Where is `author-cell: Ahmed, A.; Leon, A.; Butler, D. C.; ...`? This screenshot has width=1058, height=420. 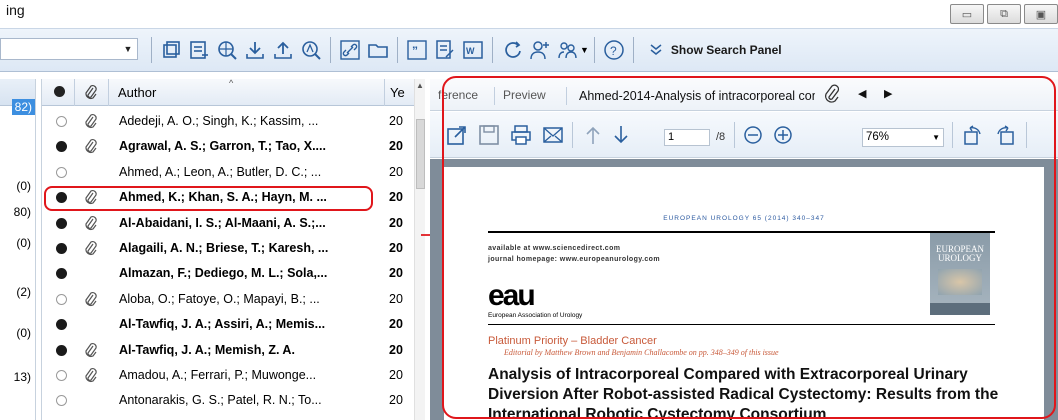 author-cell: Ahmed, A.; Leon, A.; Butler, D. C.; ... is located at coordinates (220, 171).